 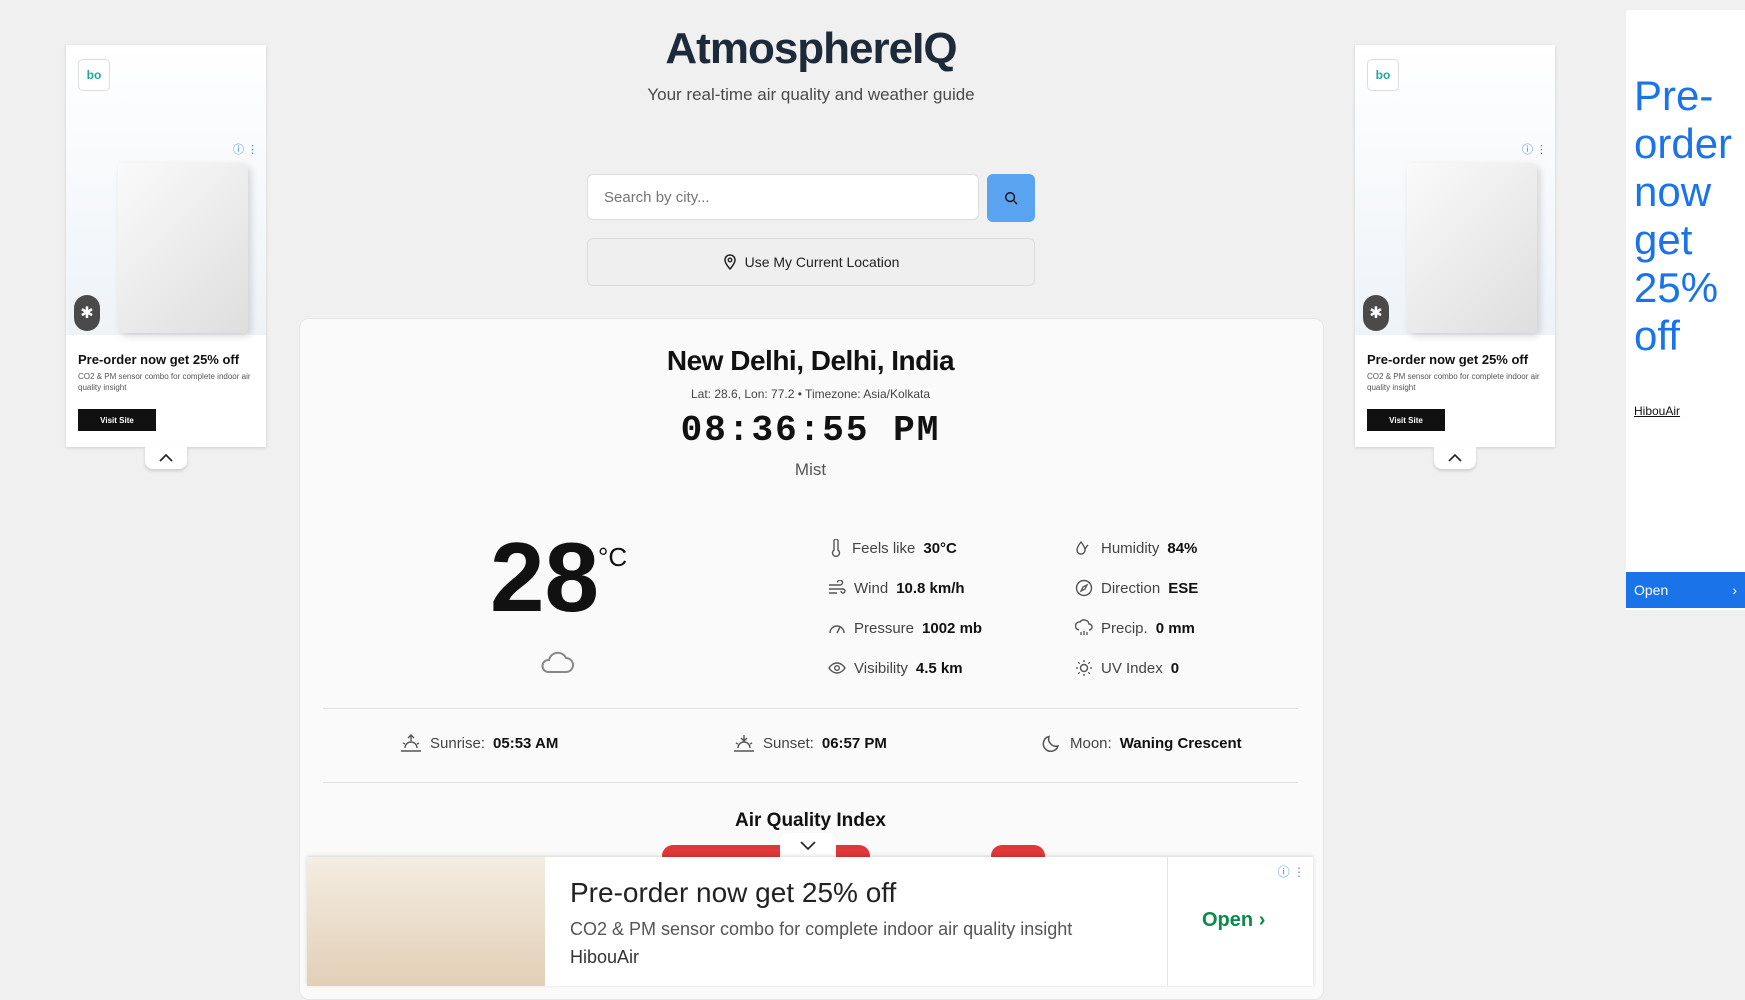 I want to click on search-icon, so click(x=1011, y=198).